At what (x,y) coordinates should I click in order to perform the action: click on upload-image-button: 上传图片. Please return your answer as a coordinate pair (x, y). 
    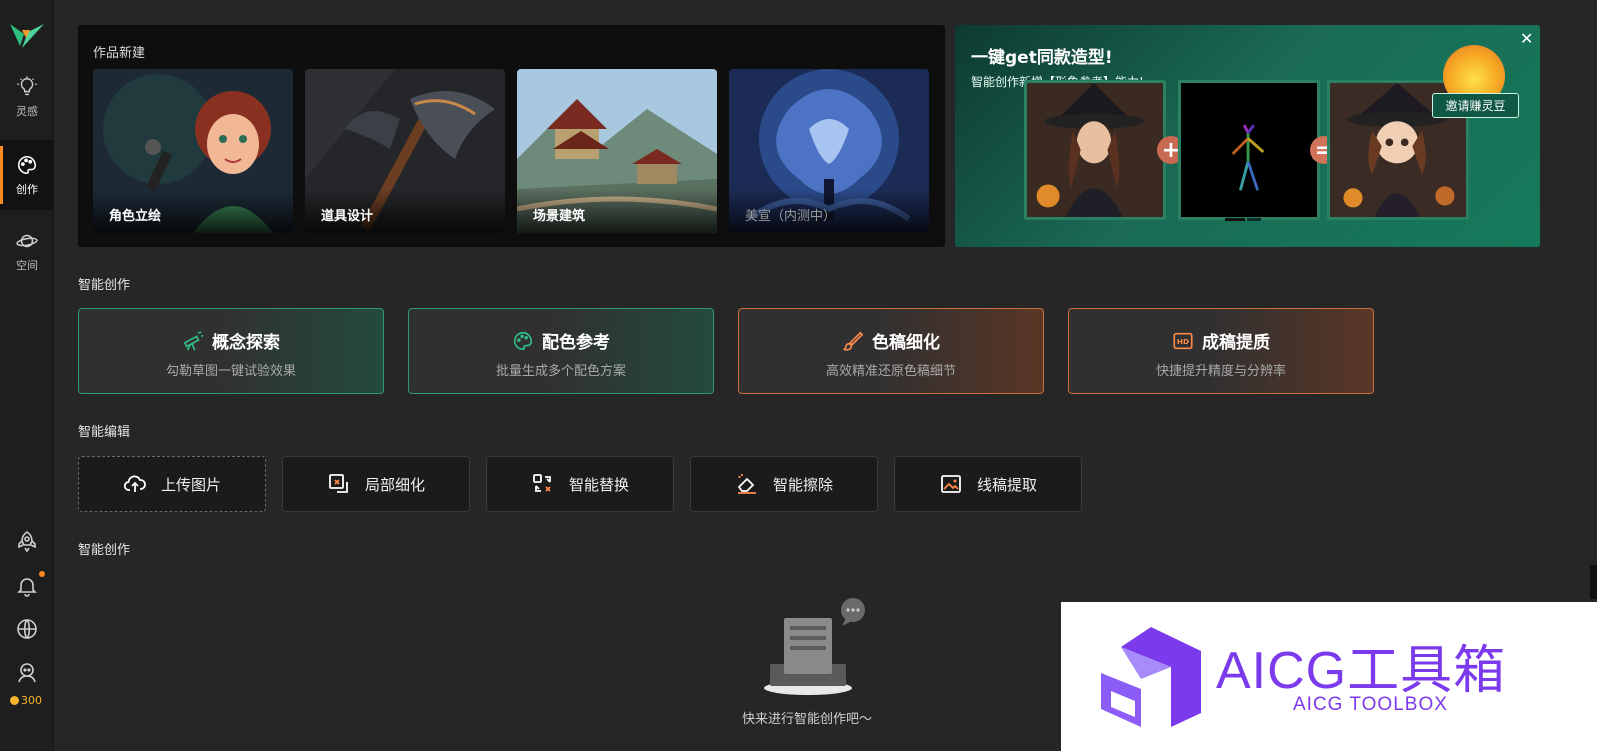
    Looking at the image, I should click on (172, 484).